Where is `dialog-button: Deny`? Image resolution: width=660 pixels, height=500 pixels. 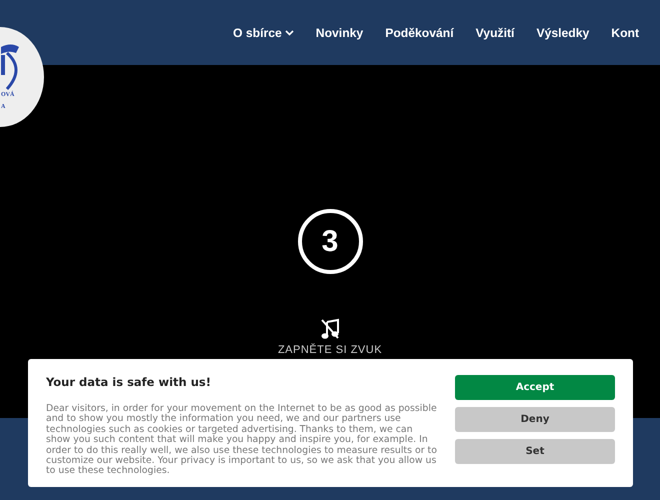 dialog-button: Deny is located at coordinates (535, 419).